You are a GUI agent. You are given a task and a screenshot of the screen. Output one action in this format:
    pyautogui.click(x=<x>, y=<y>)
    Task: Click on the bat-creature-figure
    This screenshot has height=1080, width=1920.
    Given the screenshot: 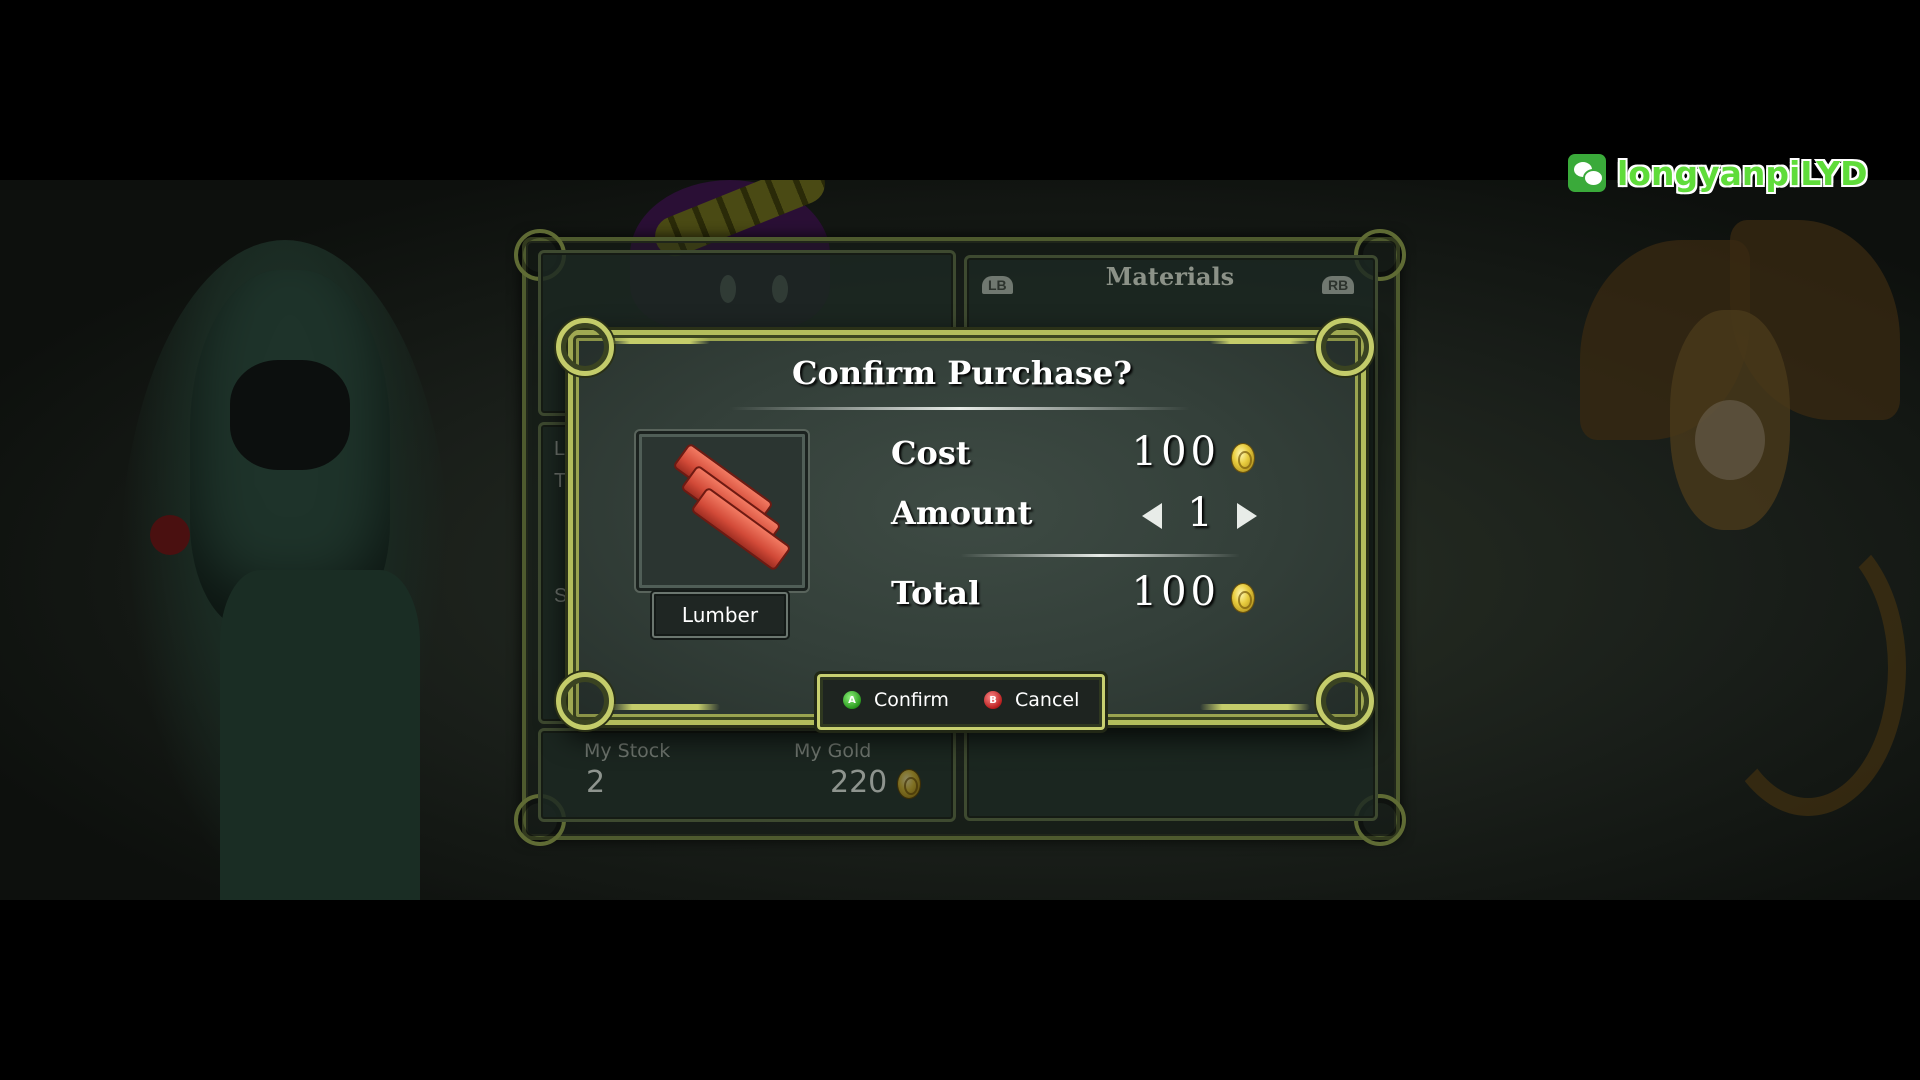 What is the action you would take?
    pyautogui.click(x=1743, y=518)
    